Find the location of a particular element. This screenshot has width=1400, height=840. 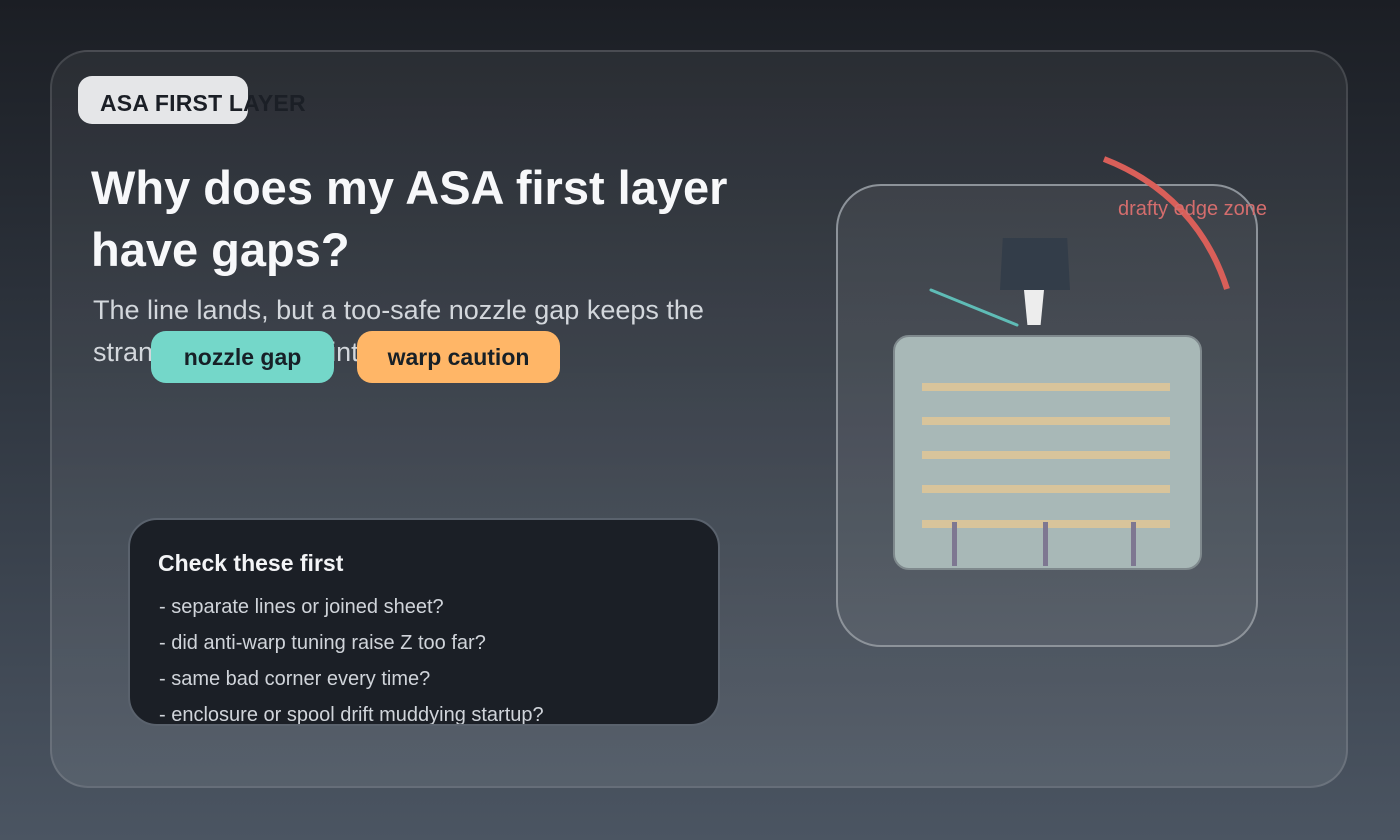

warp-caution-tag-label: warp caution is located at coordinates (458, 356).